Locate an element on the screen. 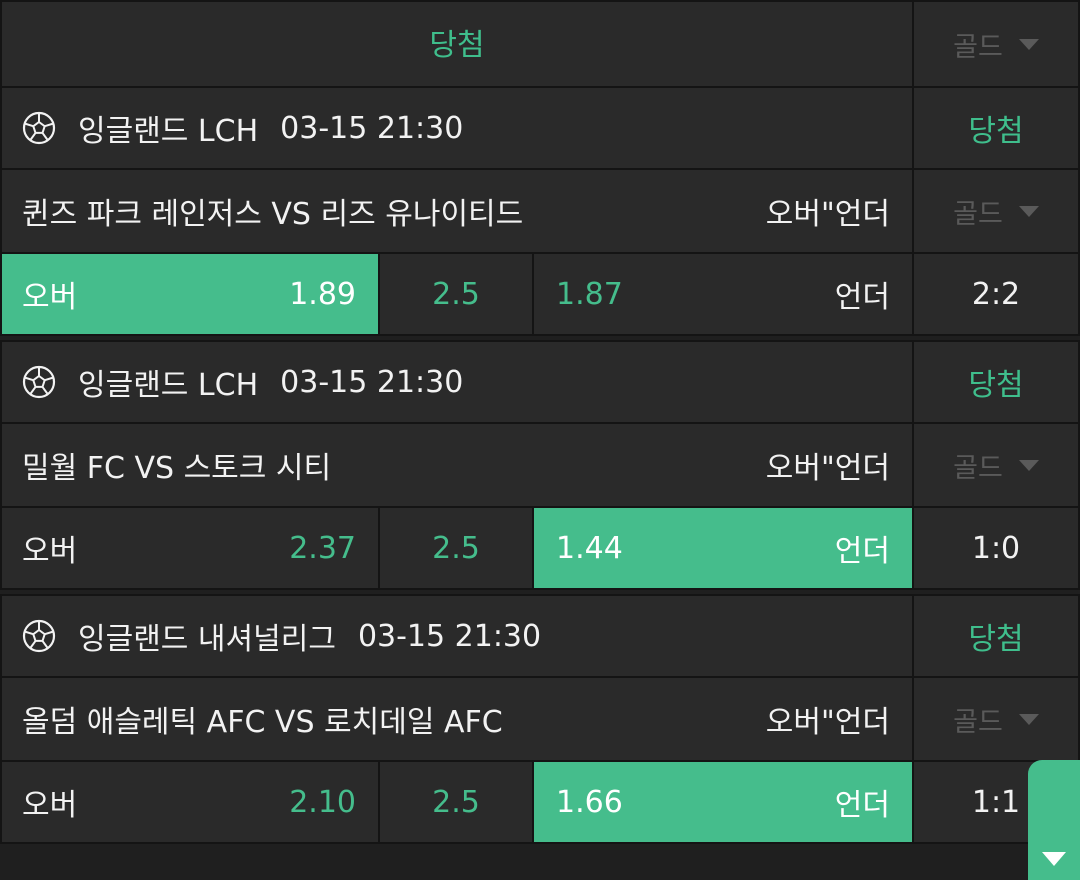 The width and height of the screenshot is (1080, 880). teams-label: 퀸즈 파크 레인저스 VS 리즈 유나이티드 is located at coordinates (273, 214).